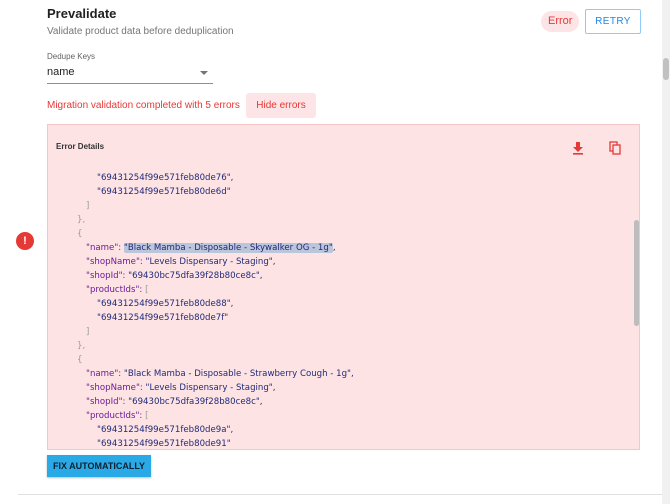  What do you see at coordinates (130, 74) in the screenshot?
I see `dedupe-keys-select: name` at bounding box center [130, 74].